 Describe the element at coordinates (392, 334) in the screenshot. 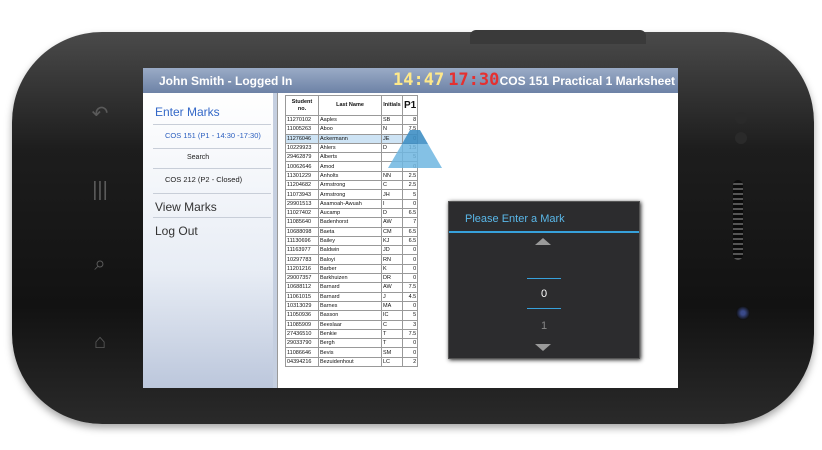

I see `initials-cell: T` at that location.